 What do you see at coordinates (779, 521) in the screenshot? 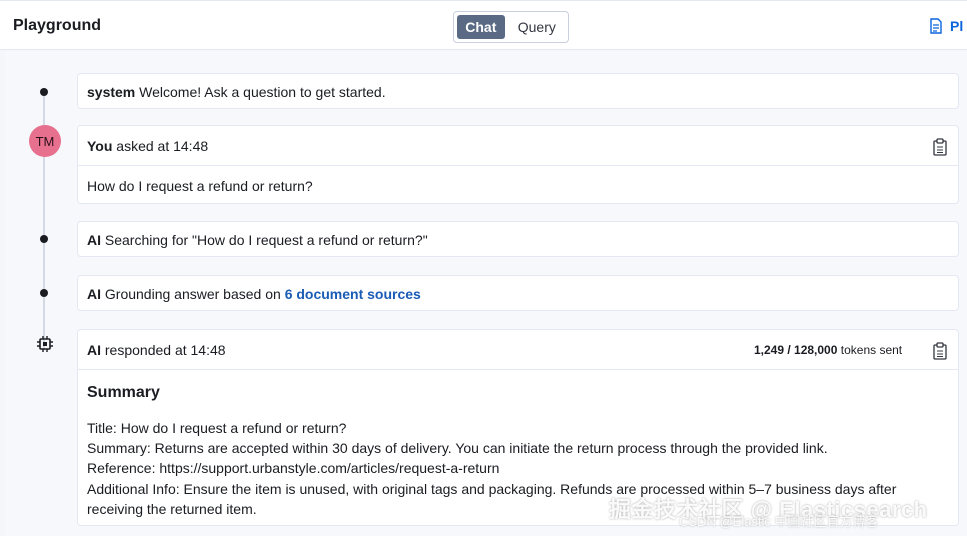
I see `watermark-secondary: CSDN @Elastic 中国社区官方博客` at bounding box center [779, 521].